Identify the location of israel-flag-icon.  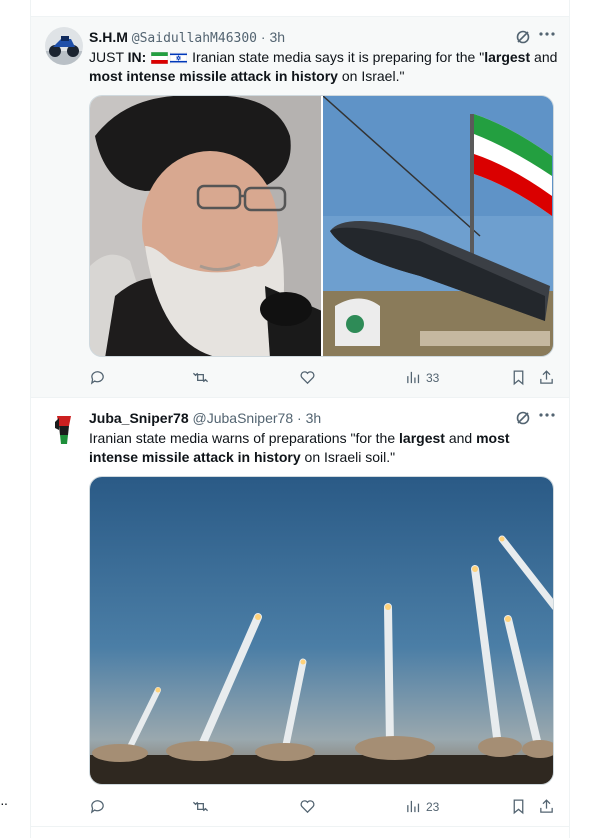
(179, 58).